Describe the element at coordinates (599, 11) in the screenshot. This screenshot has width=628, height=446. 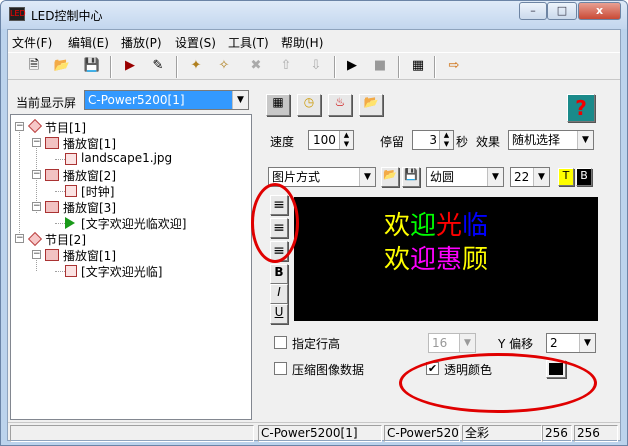
I see `close-button: x` at that location.